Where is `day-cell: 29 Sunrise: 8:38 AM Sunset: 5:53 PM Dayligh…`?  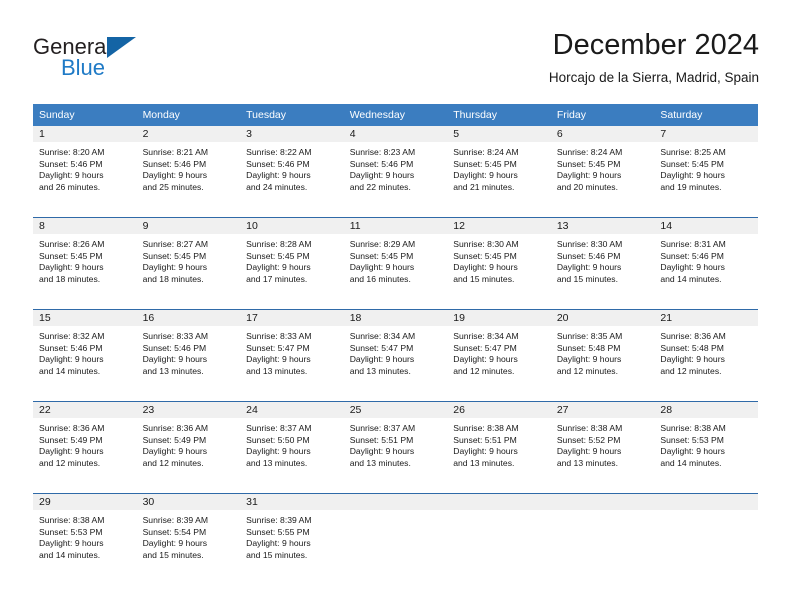 day-cell: 29 Sunrise: 8:38 AM Sunset: 5:53 PM Dayligh… is located at coordinates (85, 536).